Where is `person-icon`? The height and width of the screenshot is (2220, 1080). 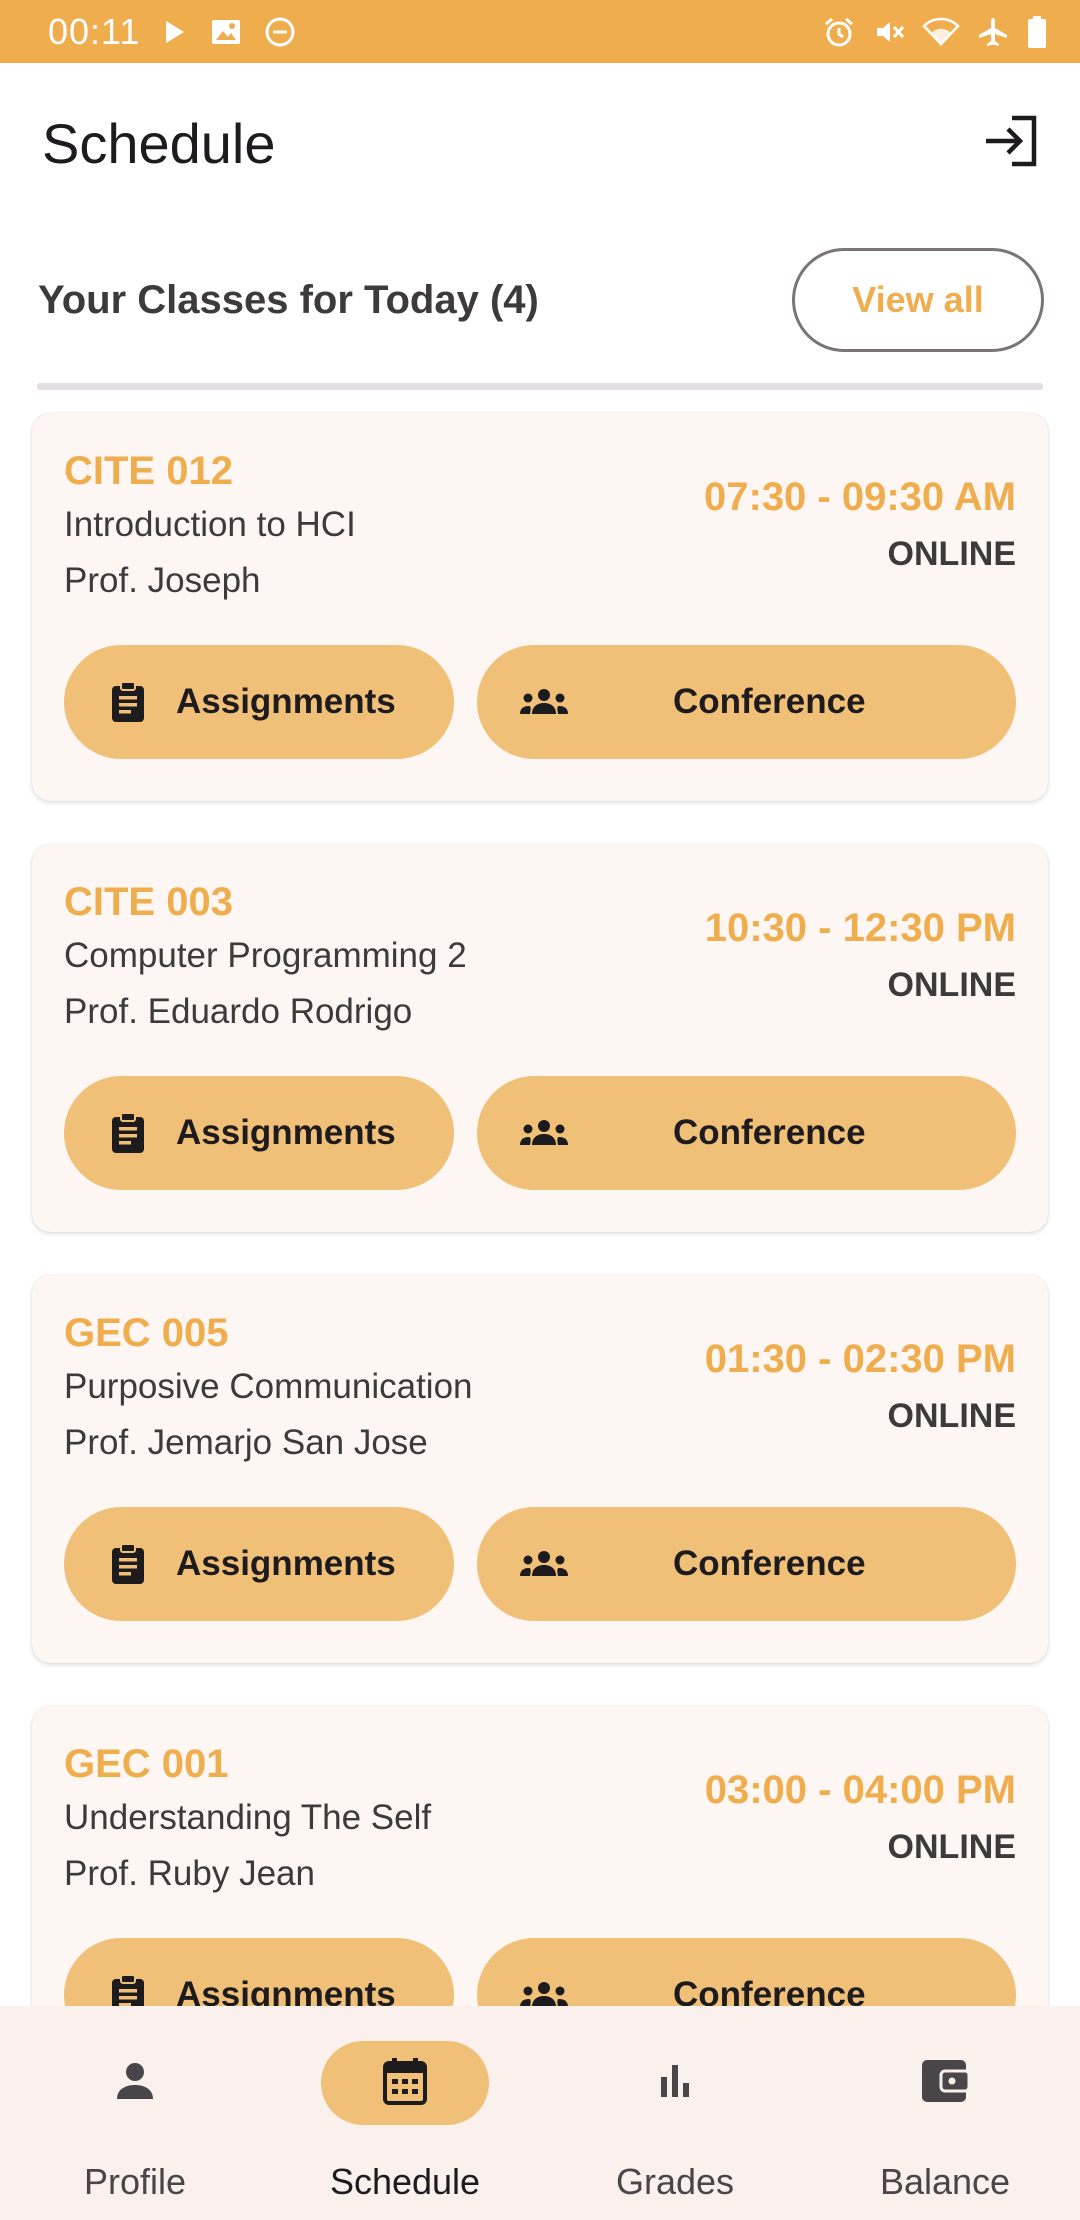 person-icon is located at coordinates (135, 2083).